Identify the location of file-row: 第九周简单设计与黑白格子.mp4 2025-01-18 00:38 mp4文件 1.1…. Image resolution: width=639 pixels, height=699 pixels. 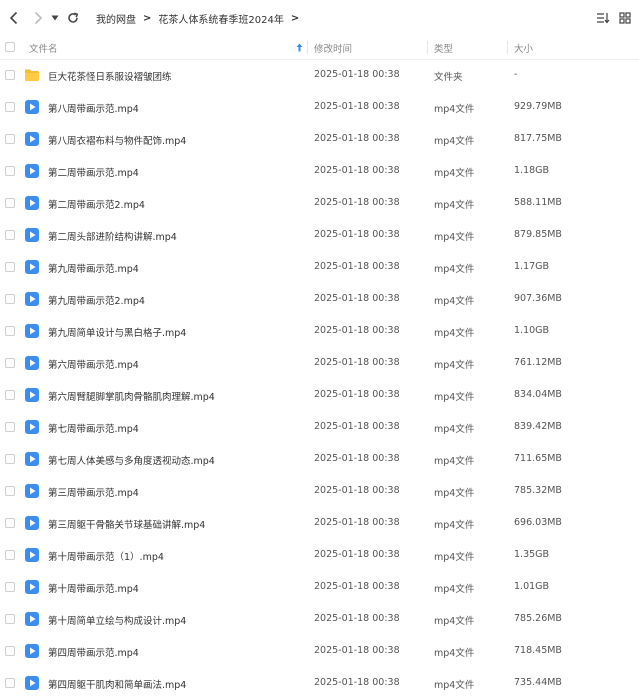
(319, 331).